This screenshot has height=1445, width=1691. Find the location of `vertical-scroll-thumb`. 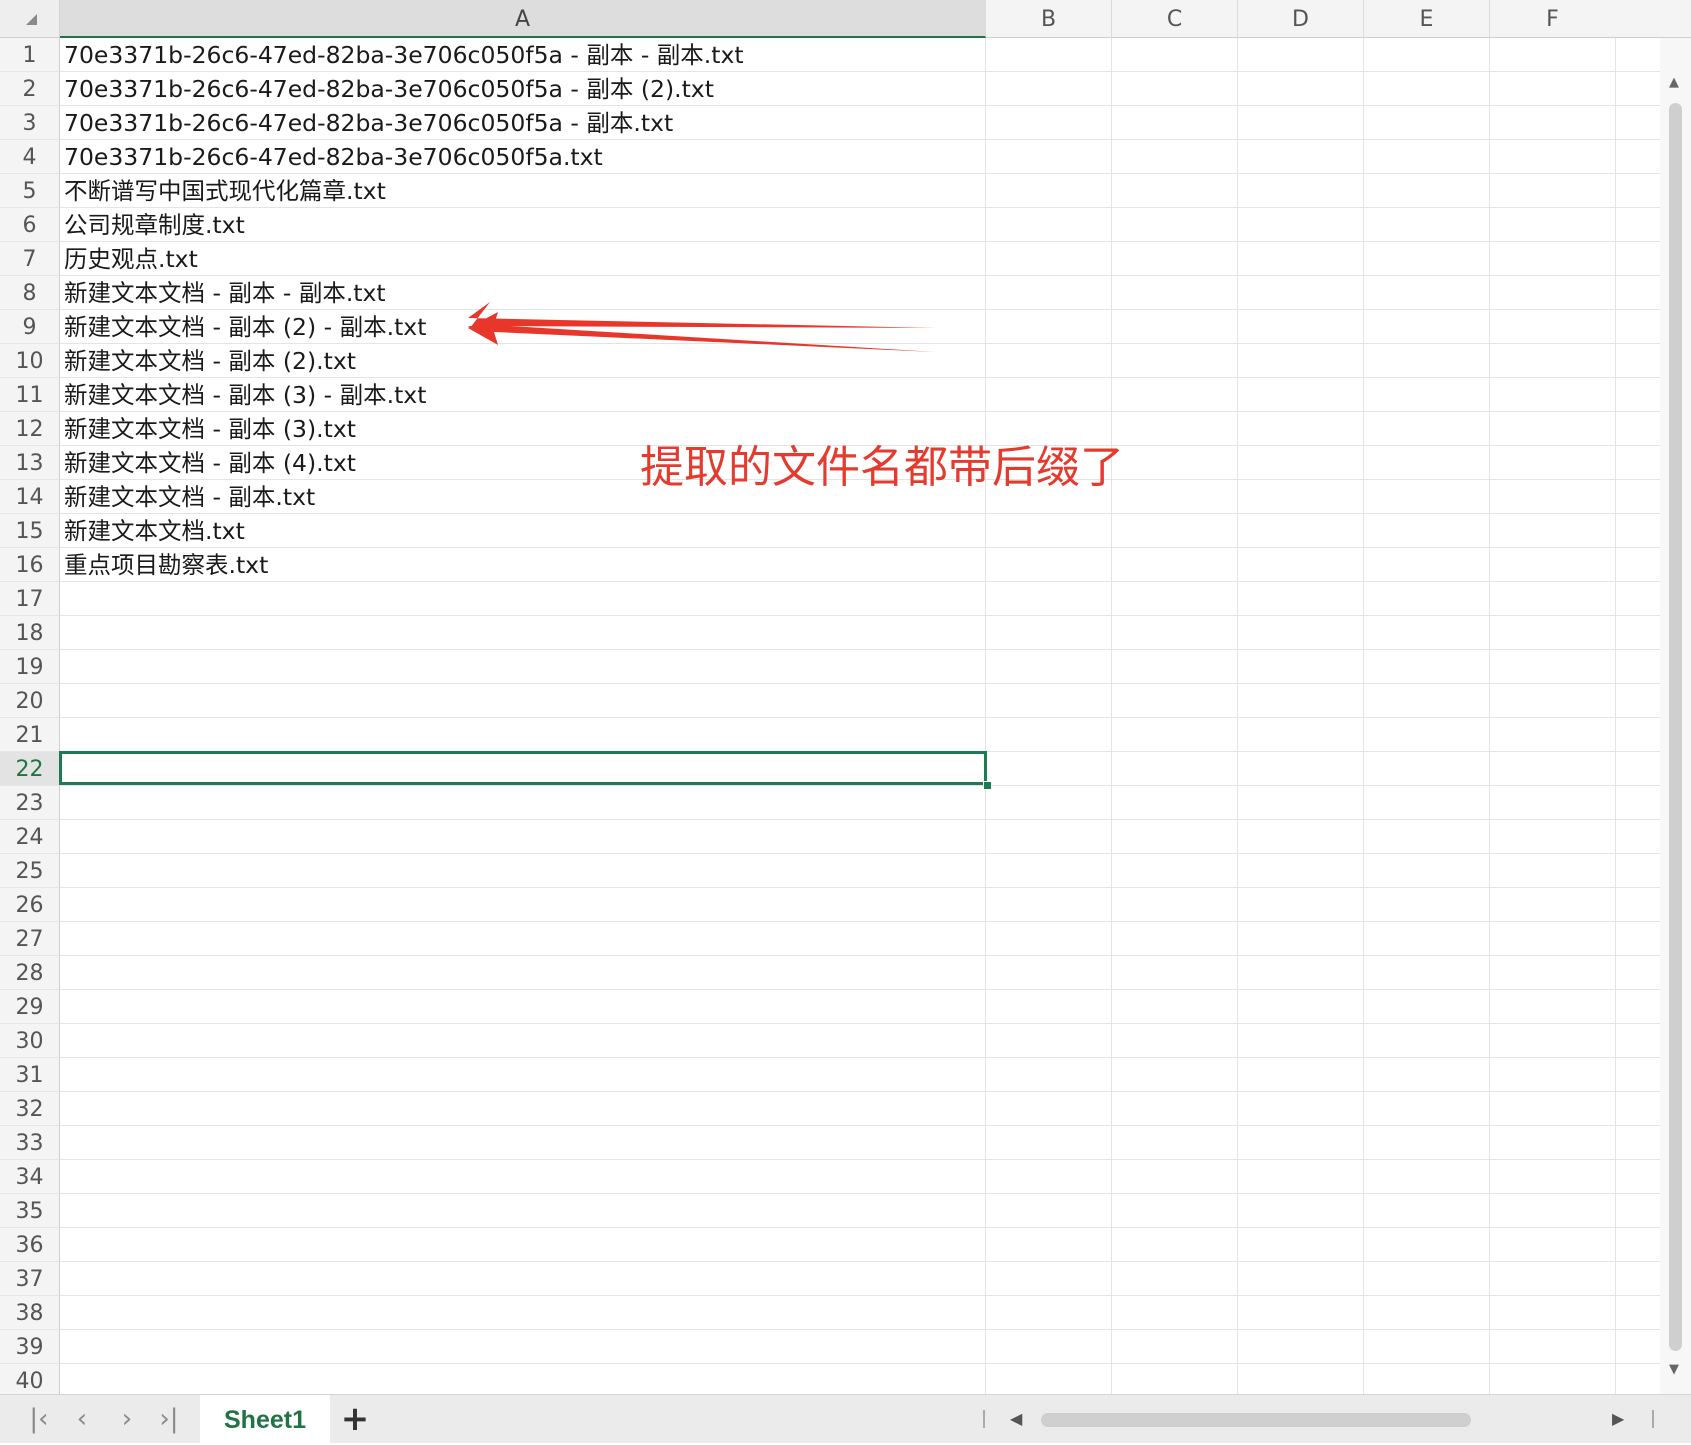

vertical-scroll-thumb is located at coordinates (1675, 727).